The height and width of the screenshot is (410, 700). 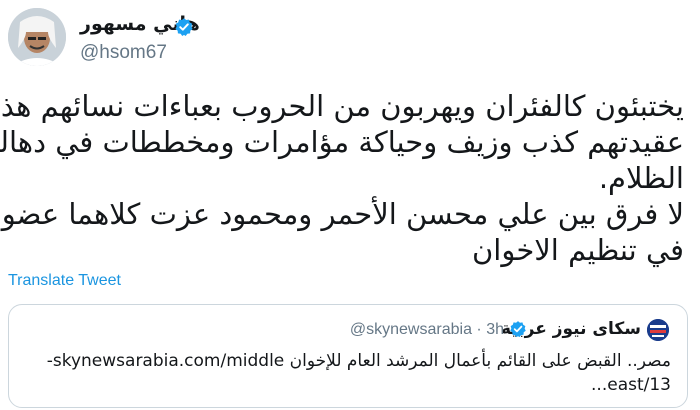 What do you see at coordinates (518, 329) in the screenshot?
I see `quoted-verified-badge-icon` at bounding box center [518, 329].